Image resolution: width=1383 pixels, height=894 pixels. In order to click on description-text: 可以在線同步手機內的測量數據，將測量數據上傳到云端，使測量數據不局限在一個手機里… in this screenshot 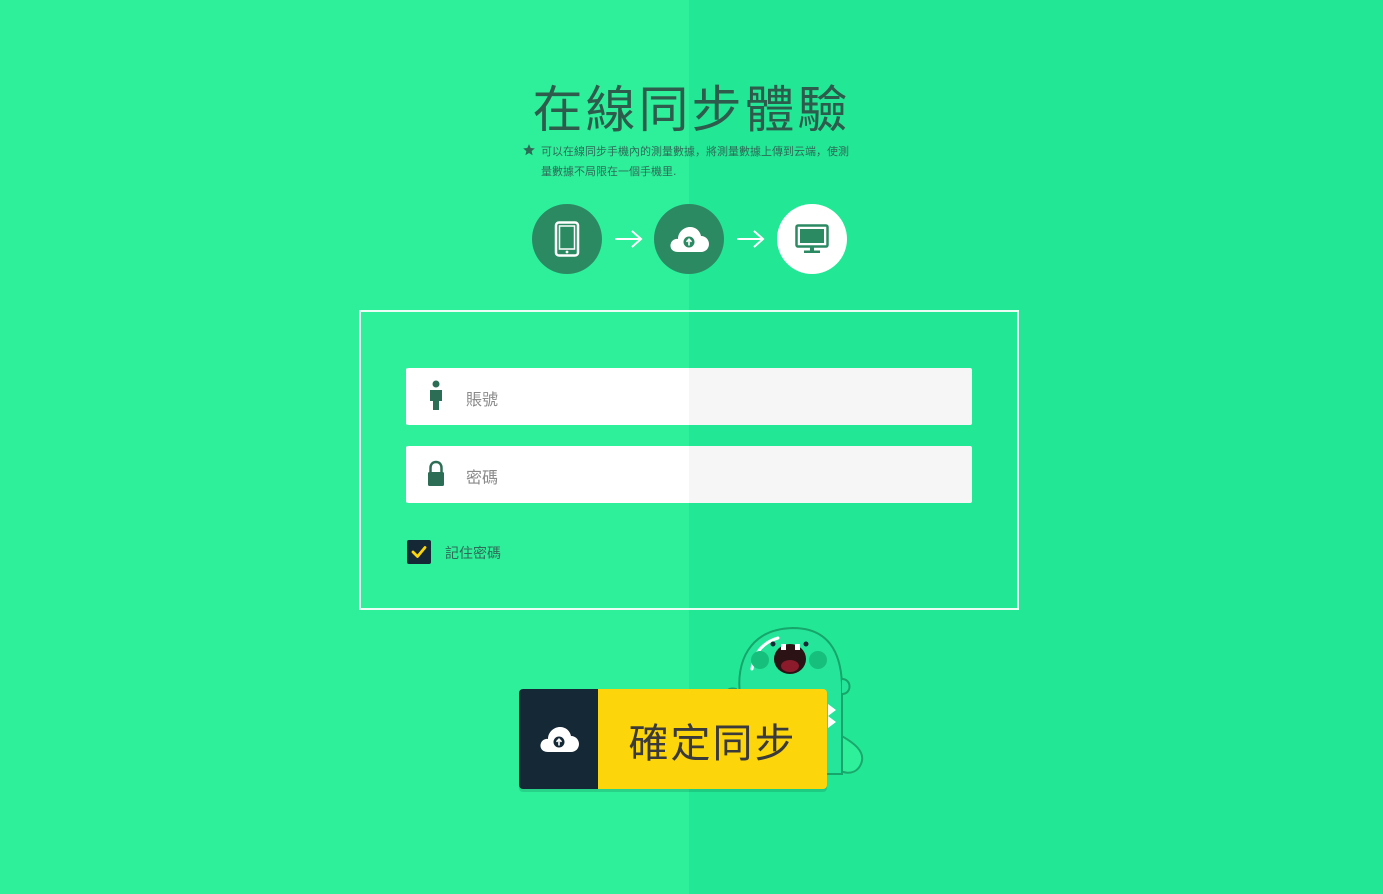, I will do `click(695, 161)`.